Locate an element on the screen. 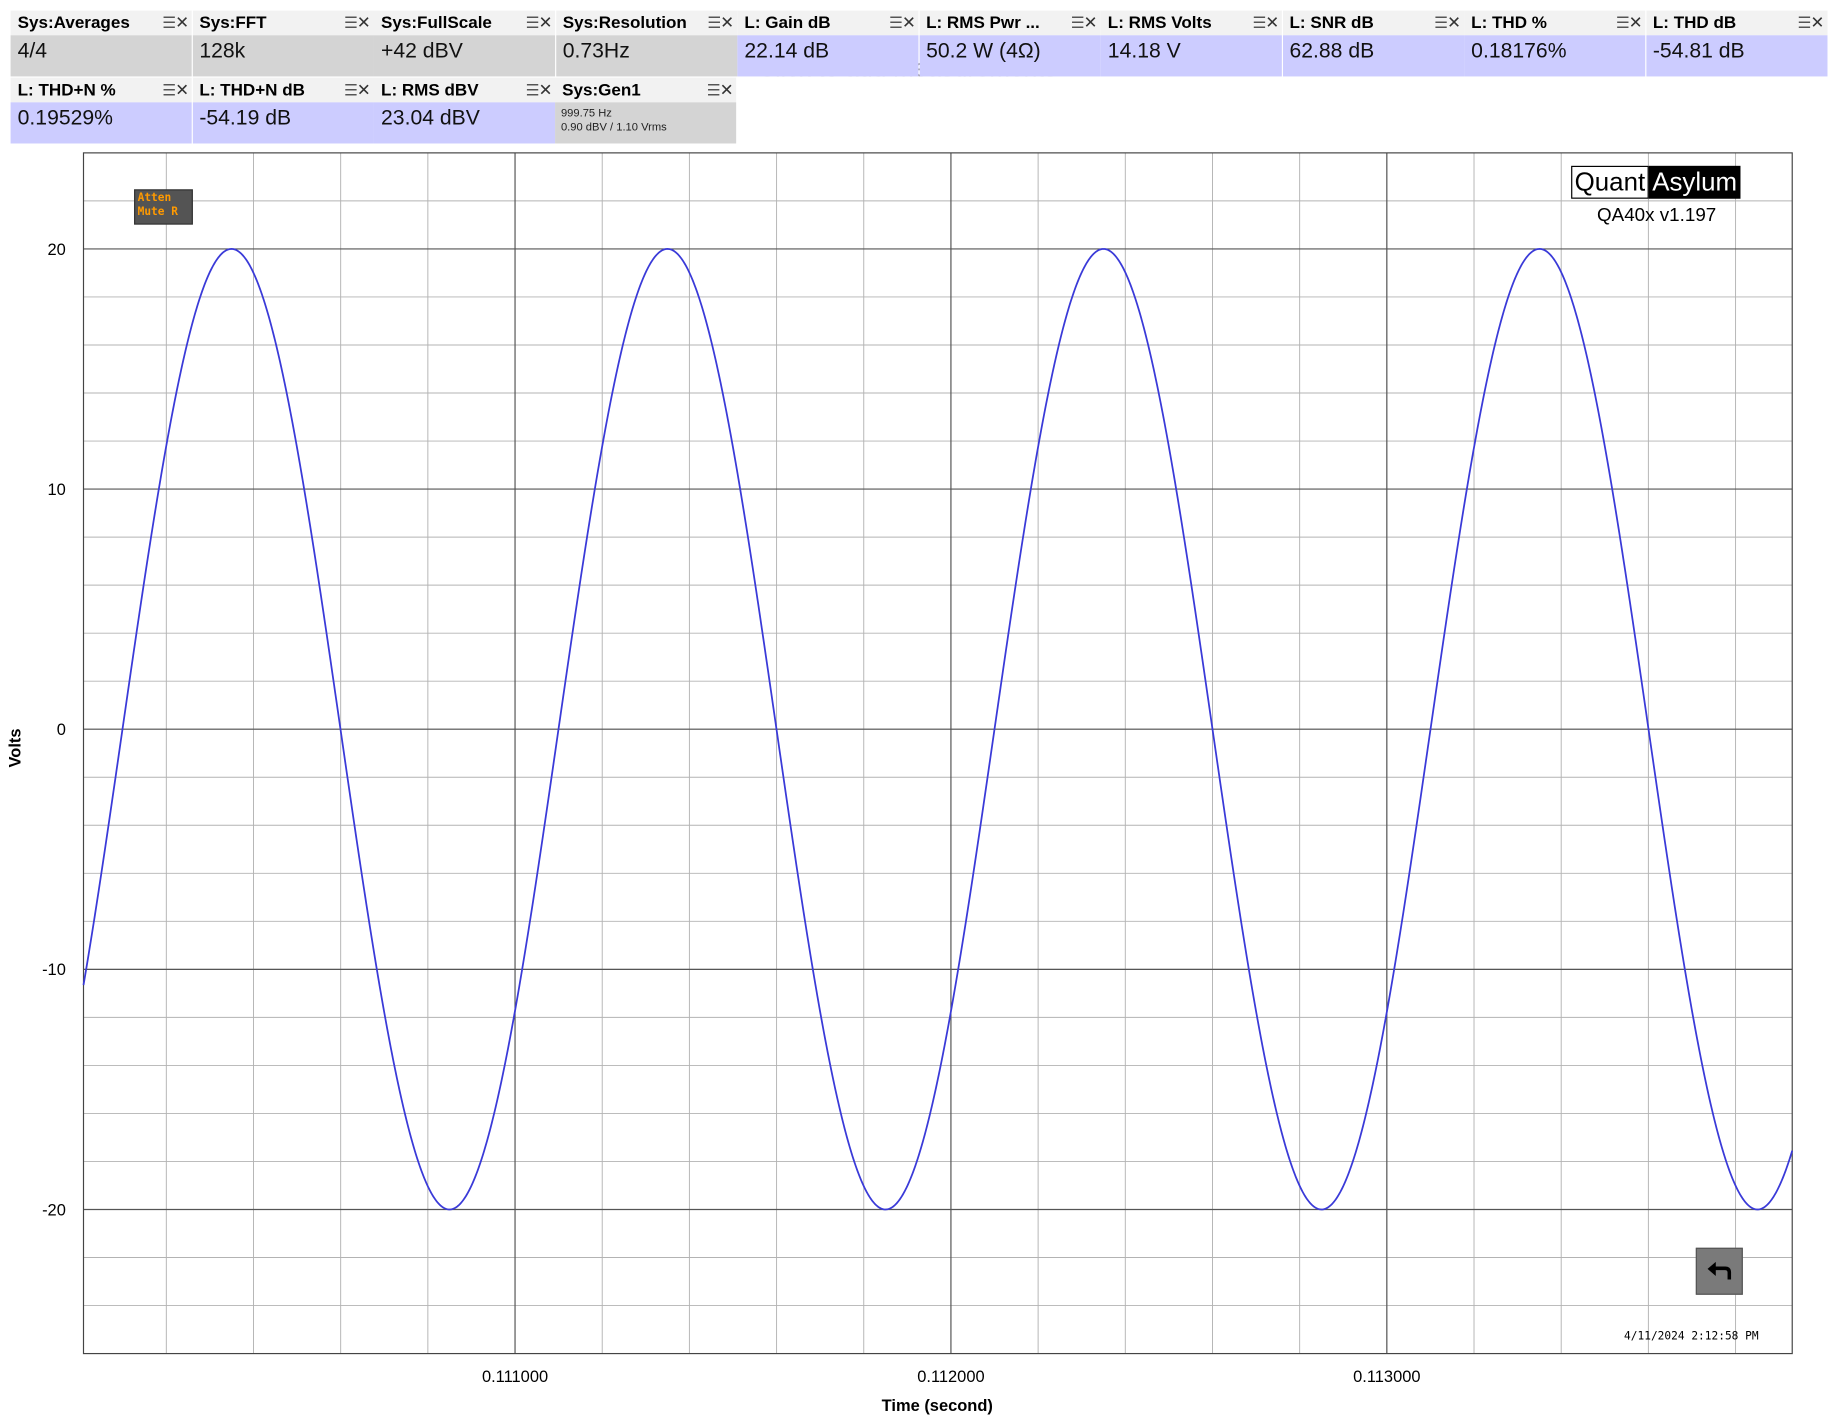 Image resolution: width=1837 pixels, height=1421 pixels. measurement-value: 62.88 dB is located at coordinates (1332, 50).